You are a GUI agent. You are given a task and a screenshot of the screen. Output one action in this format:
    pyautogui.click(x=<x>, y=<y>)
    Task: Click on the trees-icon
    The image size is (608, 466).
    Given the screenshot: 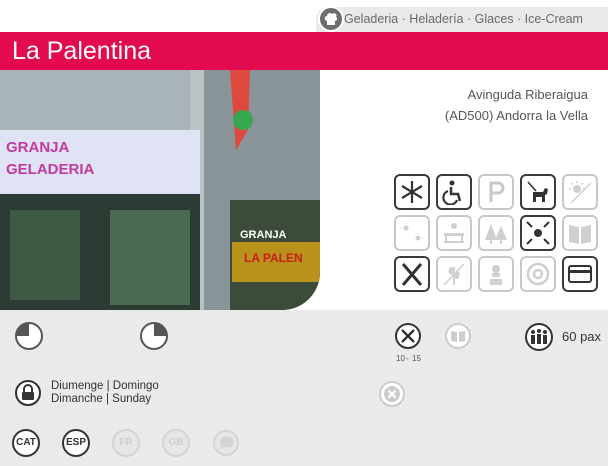 What is the action you would take?
    pyautogui.click(x=496, y=233)
    